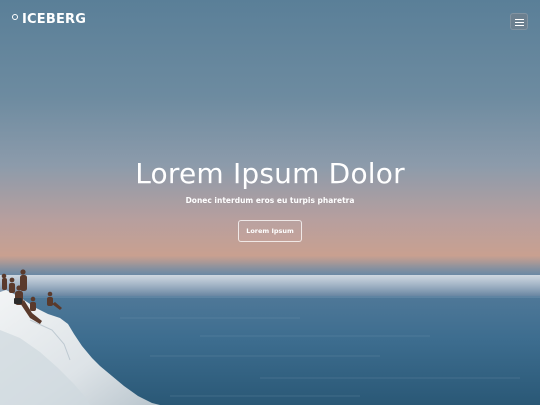 Image resolution: width=540 pixels, height=405 pixels. Describe the element at coordinates (270, 22) in the screenshot. I see `navbar: ICEBERG` at that location.